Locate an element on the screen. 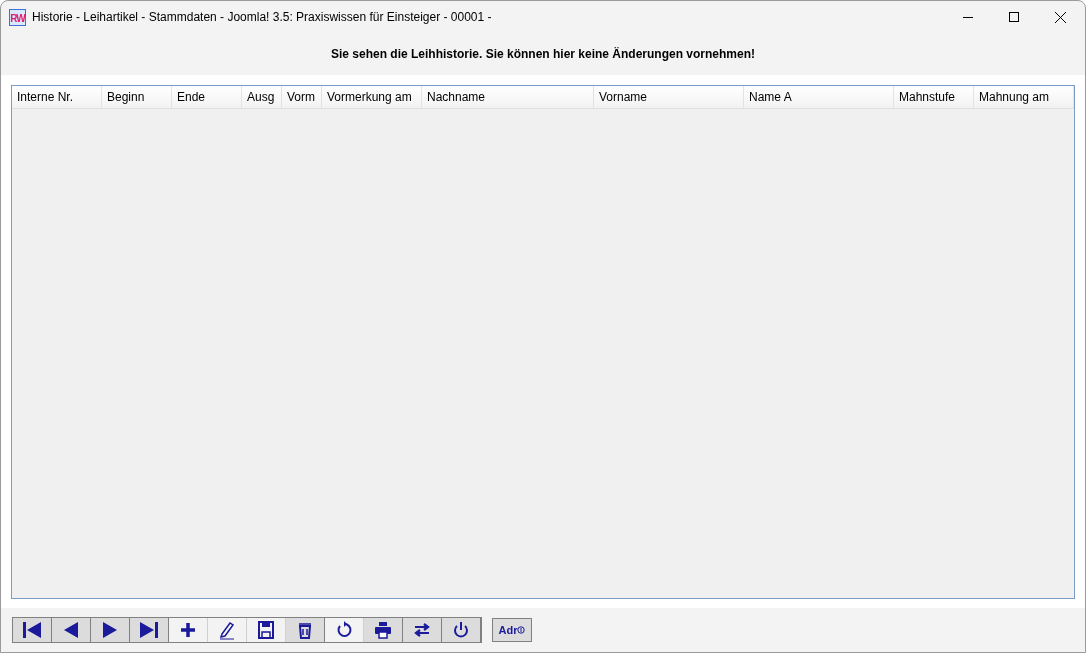 This screenshot has width=1086, height=653. maximize-icon is located at coordinates (1014, 17).